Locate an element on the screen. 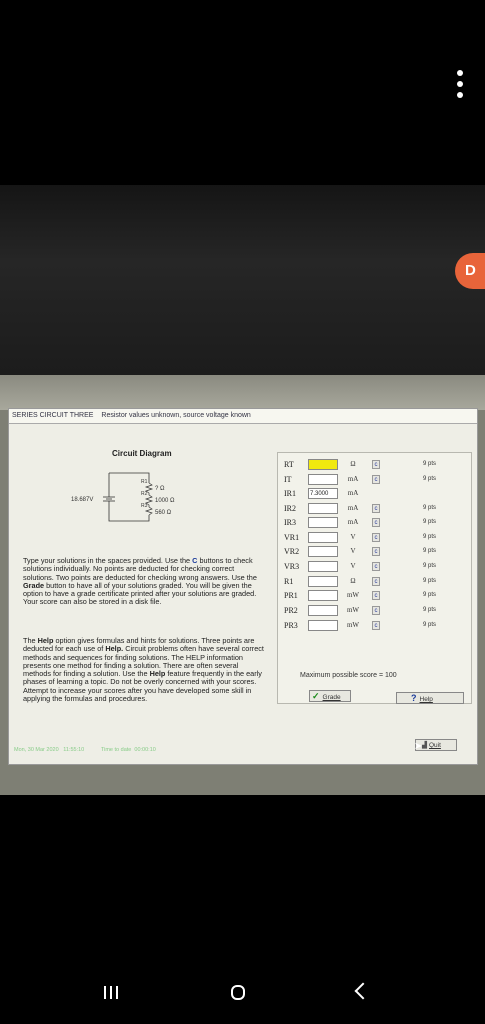  solution-row-it: IT mA c 9 pts is located at coordinates (374, 480).